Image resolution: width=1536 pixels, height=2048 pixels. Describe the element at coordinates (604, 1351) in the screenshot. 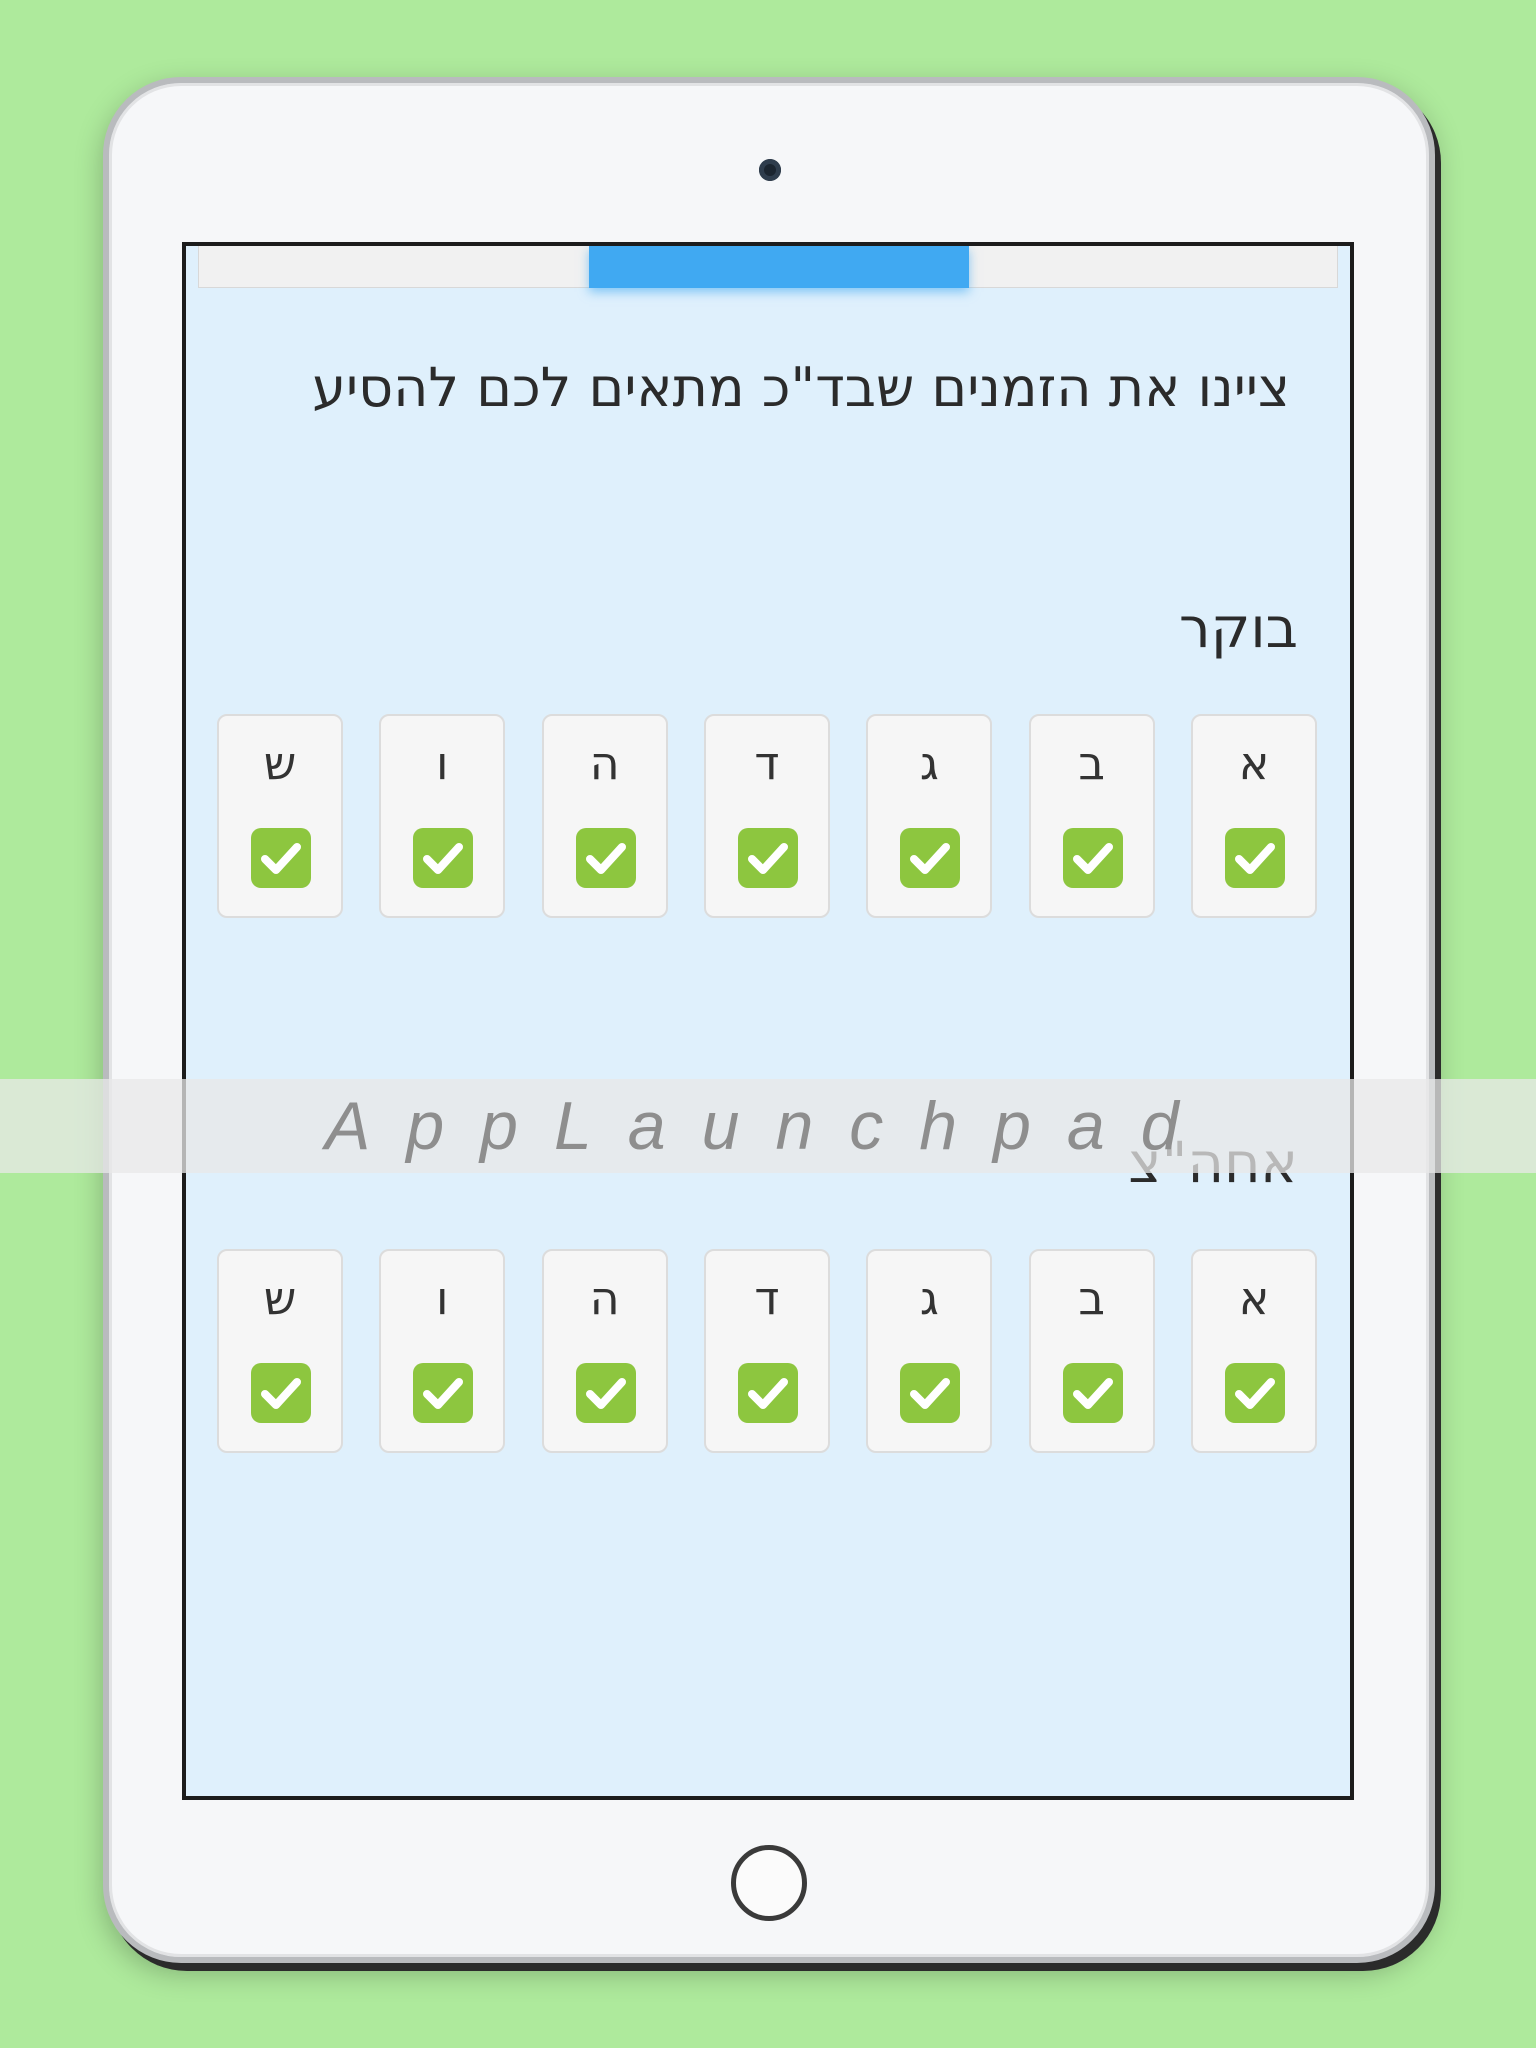

I see `day-card-afternoon-5: ה` at that location.